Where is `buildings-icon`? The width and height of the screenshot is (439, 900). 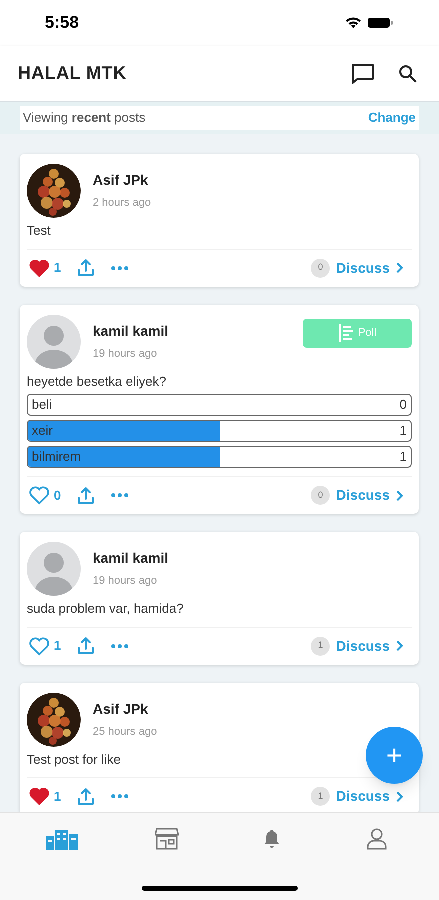
buildings-icon is located at coordinates (62, 839).